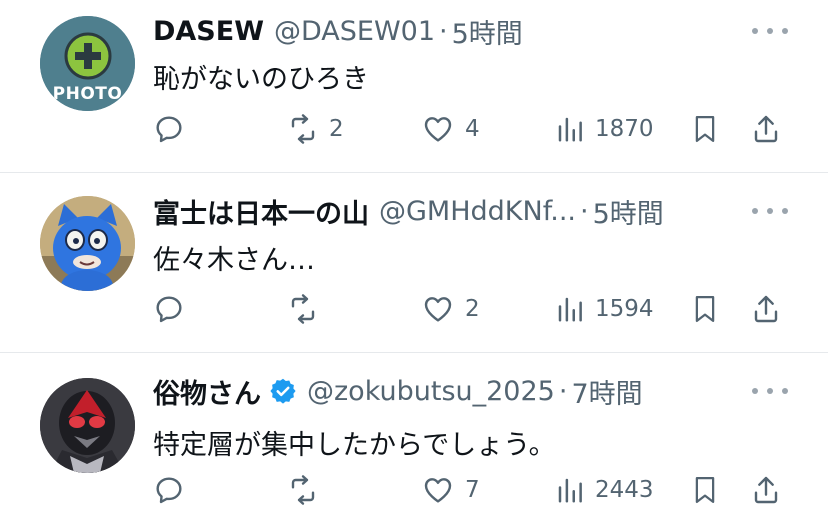 This screenshot has width=828, height=530. What do you see at coordinates (624, 490) in the screenshot?
I see `views-count: 2443` at bounding box center [624, 490].